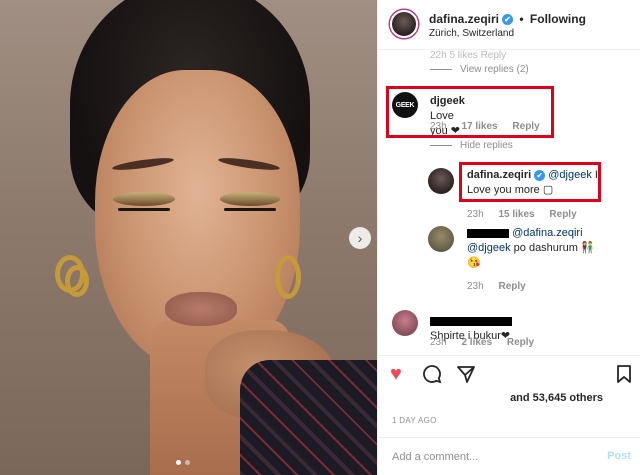  I want to click on reply-author-avatar, so click(441, 181).